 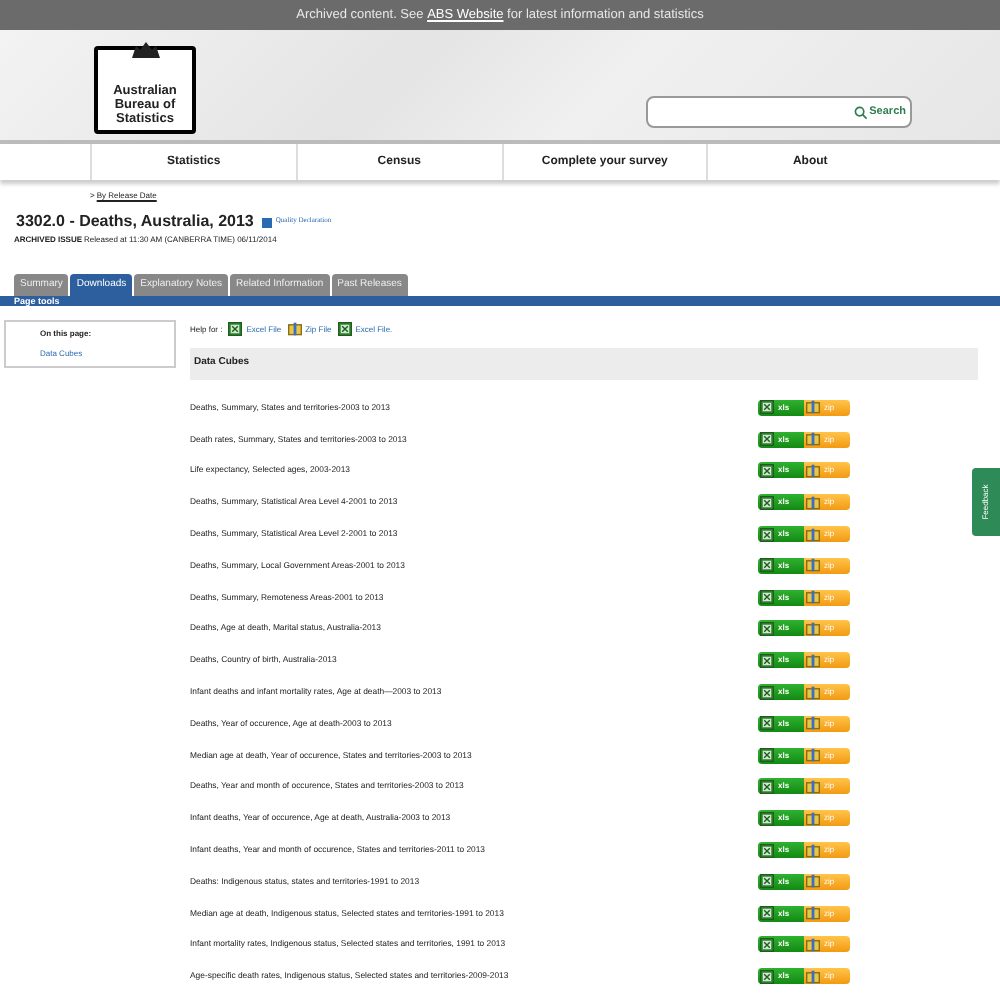 I want to click on search-icon, so click(x=860, y=112).